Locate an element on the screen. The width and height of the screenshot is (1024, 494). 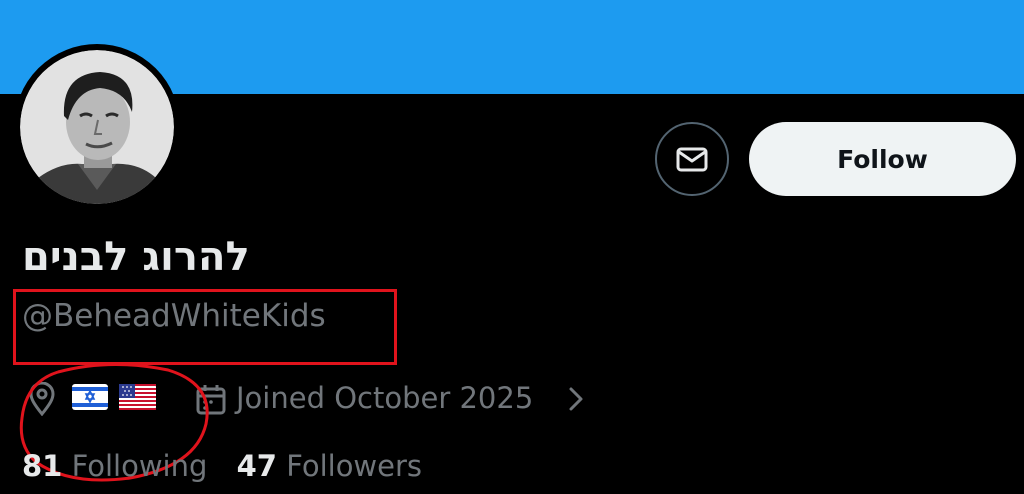
chevron-right-icon is located at coordinates (576, 399).